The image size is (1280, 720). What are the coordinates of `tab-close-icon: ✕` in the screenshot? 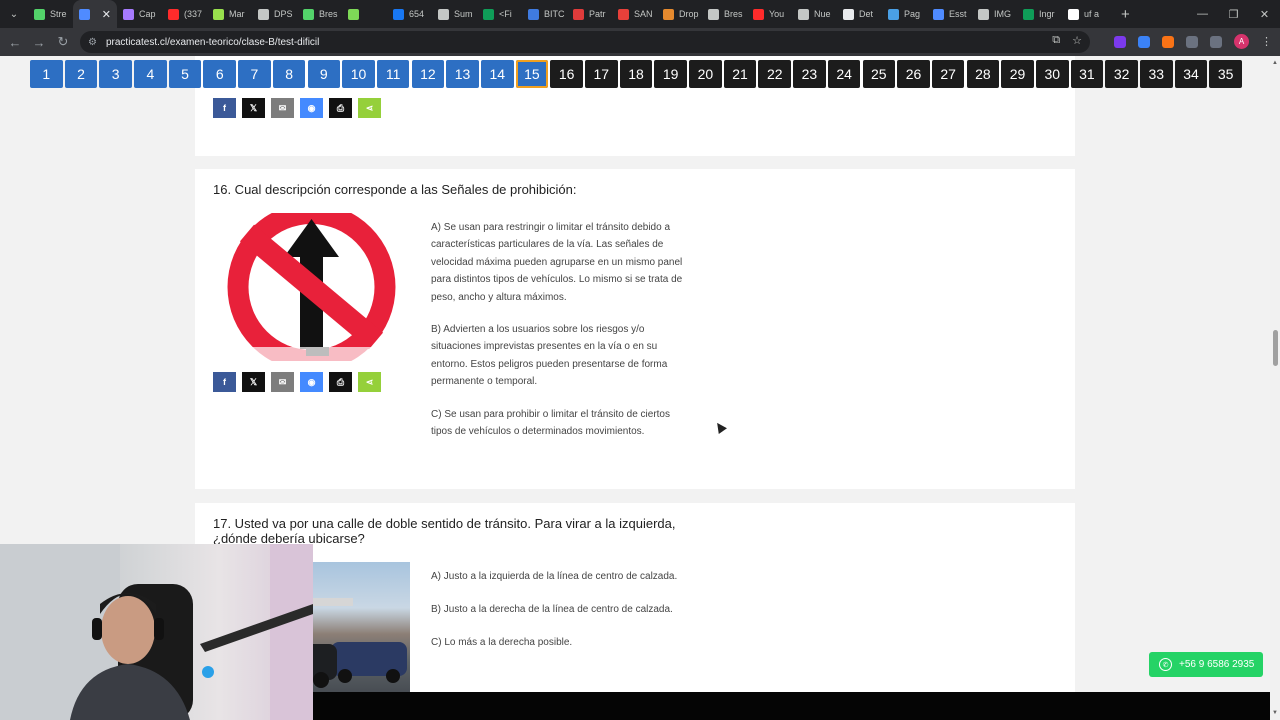 It's located at (106, 14).